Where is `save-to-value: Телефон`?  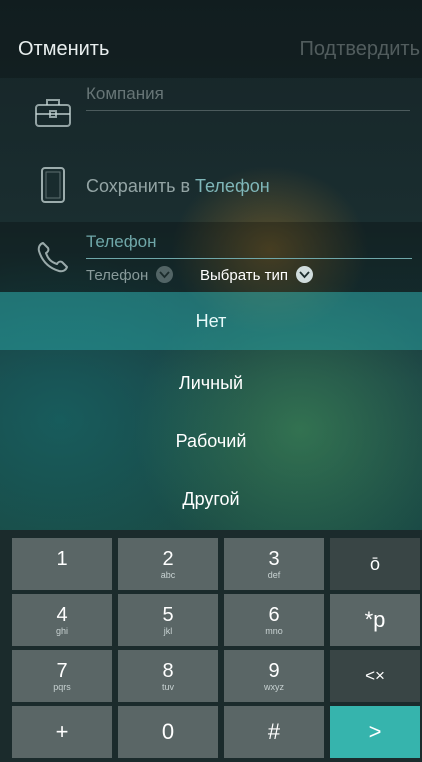 save-to-value: Телефон is located at coordinates (232, 186).